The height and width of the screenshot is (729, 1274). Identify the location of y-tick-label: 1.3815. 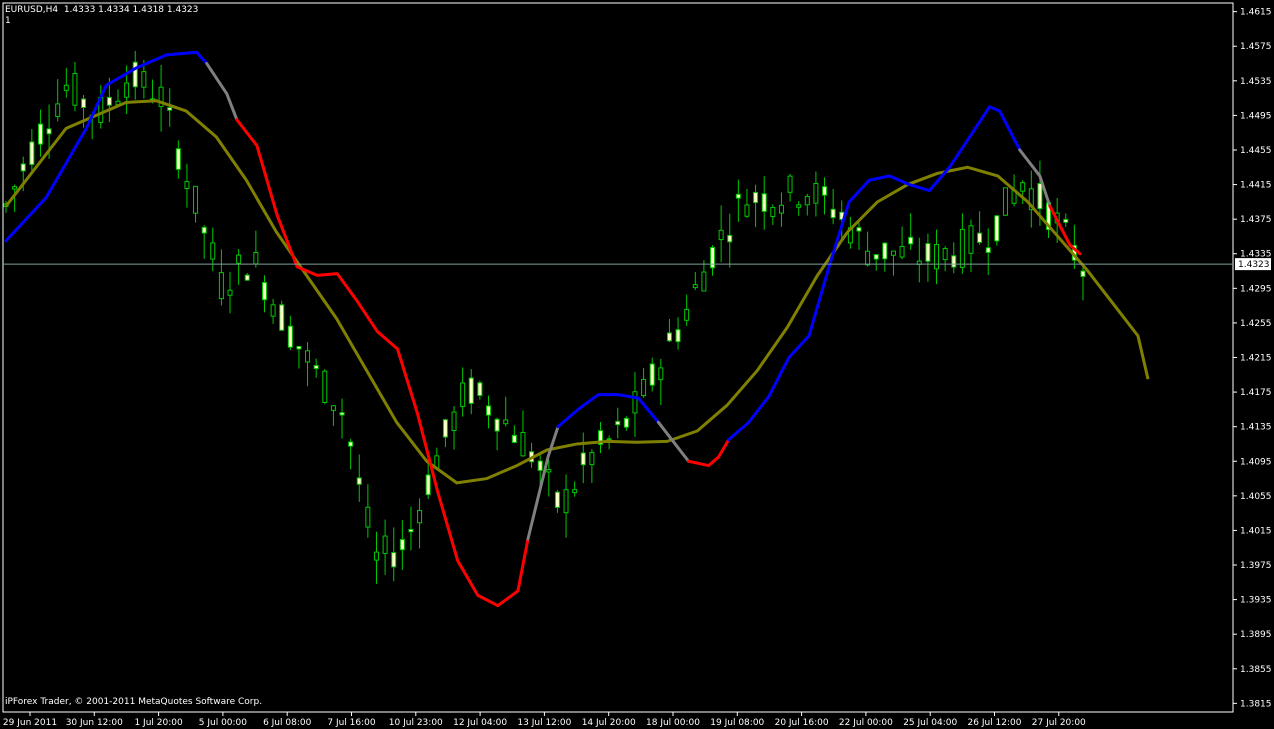
(1256, 704).